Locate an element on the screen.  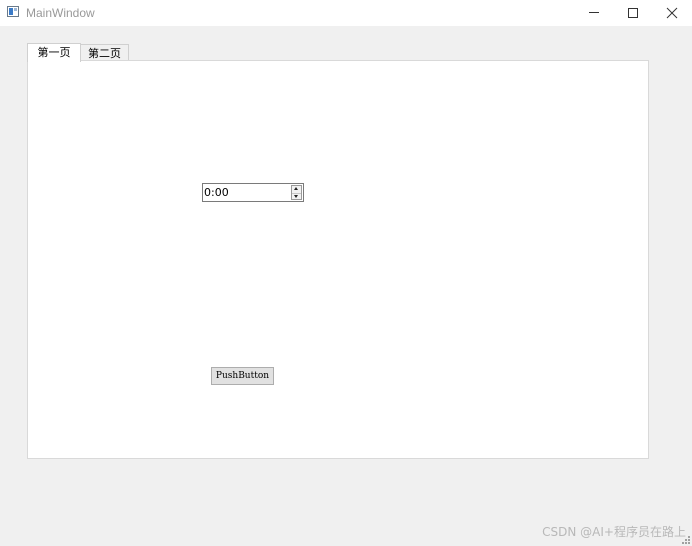
tab-page-2-label: 第二页 is located at coordinates (104, 53).